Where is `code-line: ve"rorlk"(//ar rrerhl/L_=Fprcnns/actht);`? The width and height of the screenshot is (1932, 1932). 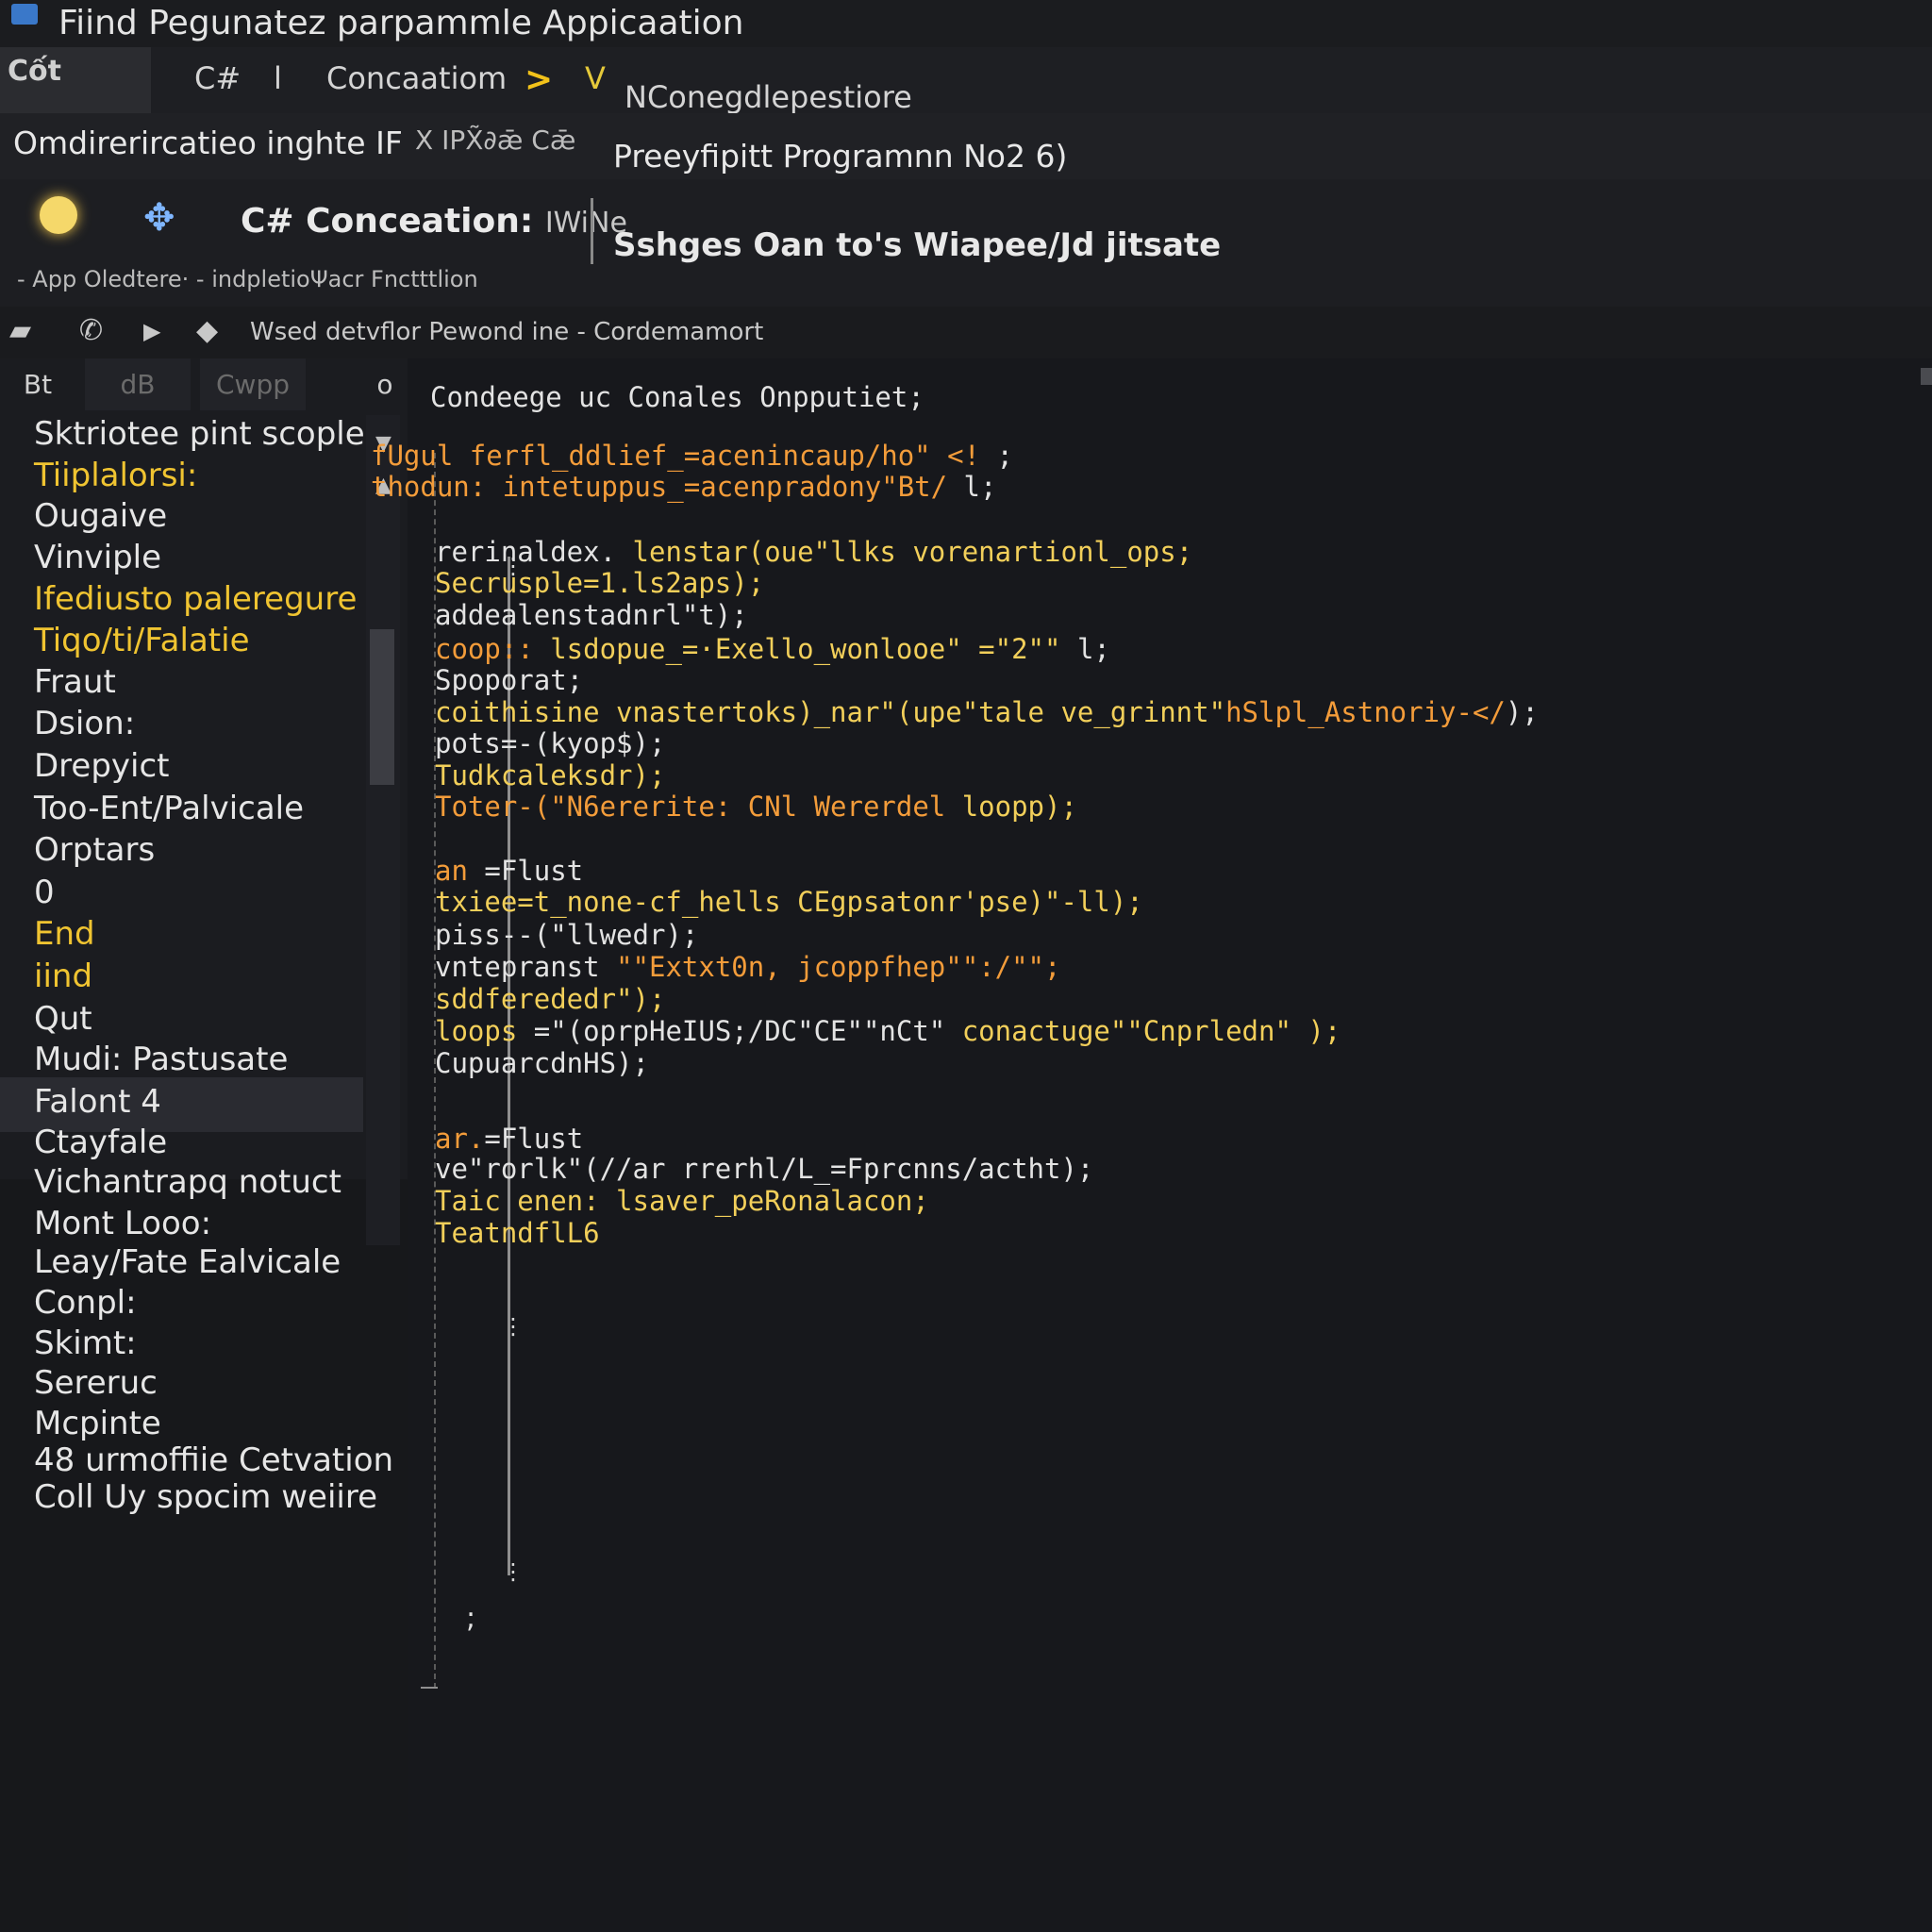 code-line: ve"rorlk"(//ar rrerhl/L_=Fprcnns/actht); is located at coordinates (764, 1169).